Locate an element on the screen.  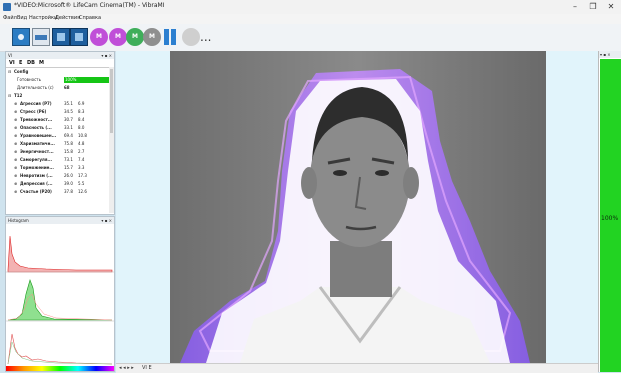
parameter-row: ⊕ Саморегуля... 73.1 7.4 is located at coordinates (58, 160).